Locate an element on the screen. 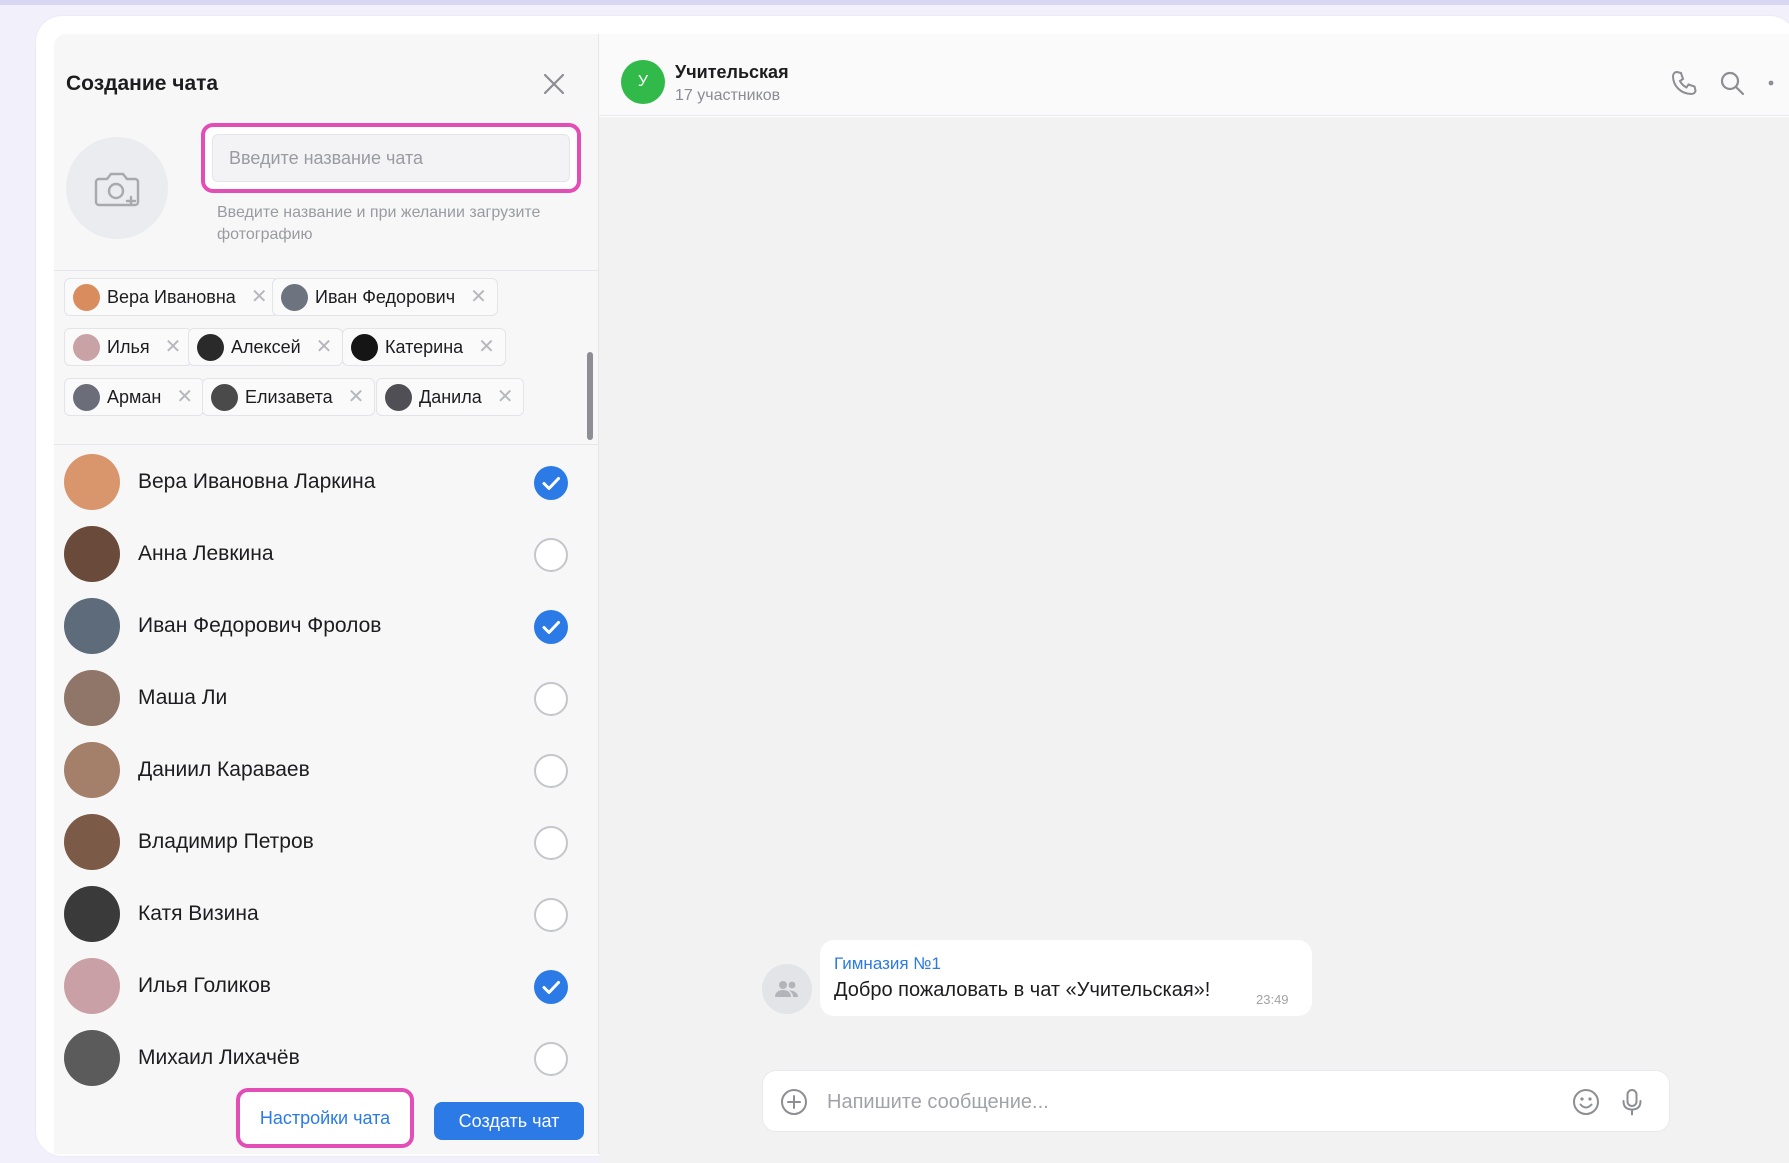 Image resolution: width=1789 pixels, height=1163 pixels. chip-label: Елизавета is located at coordinates (289, 396).